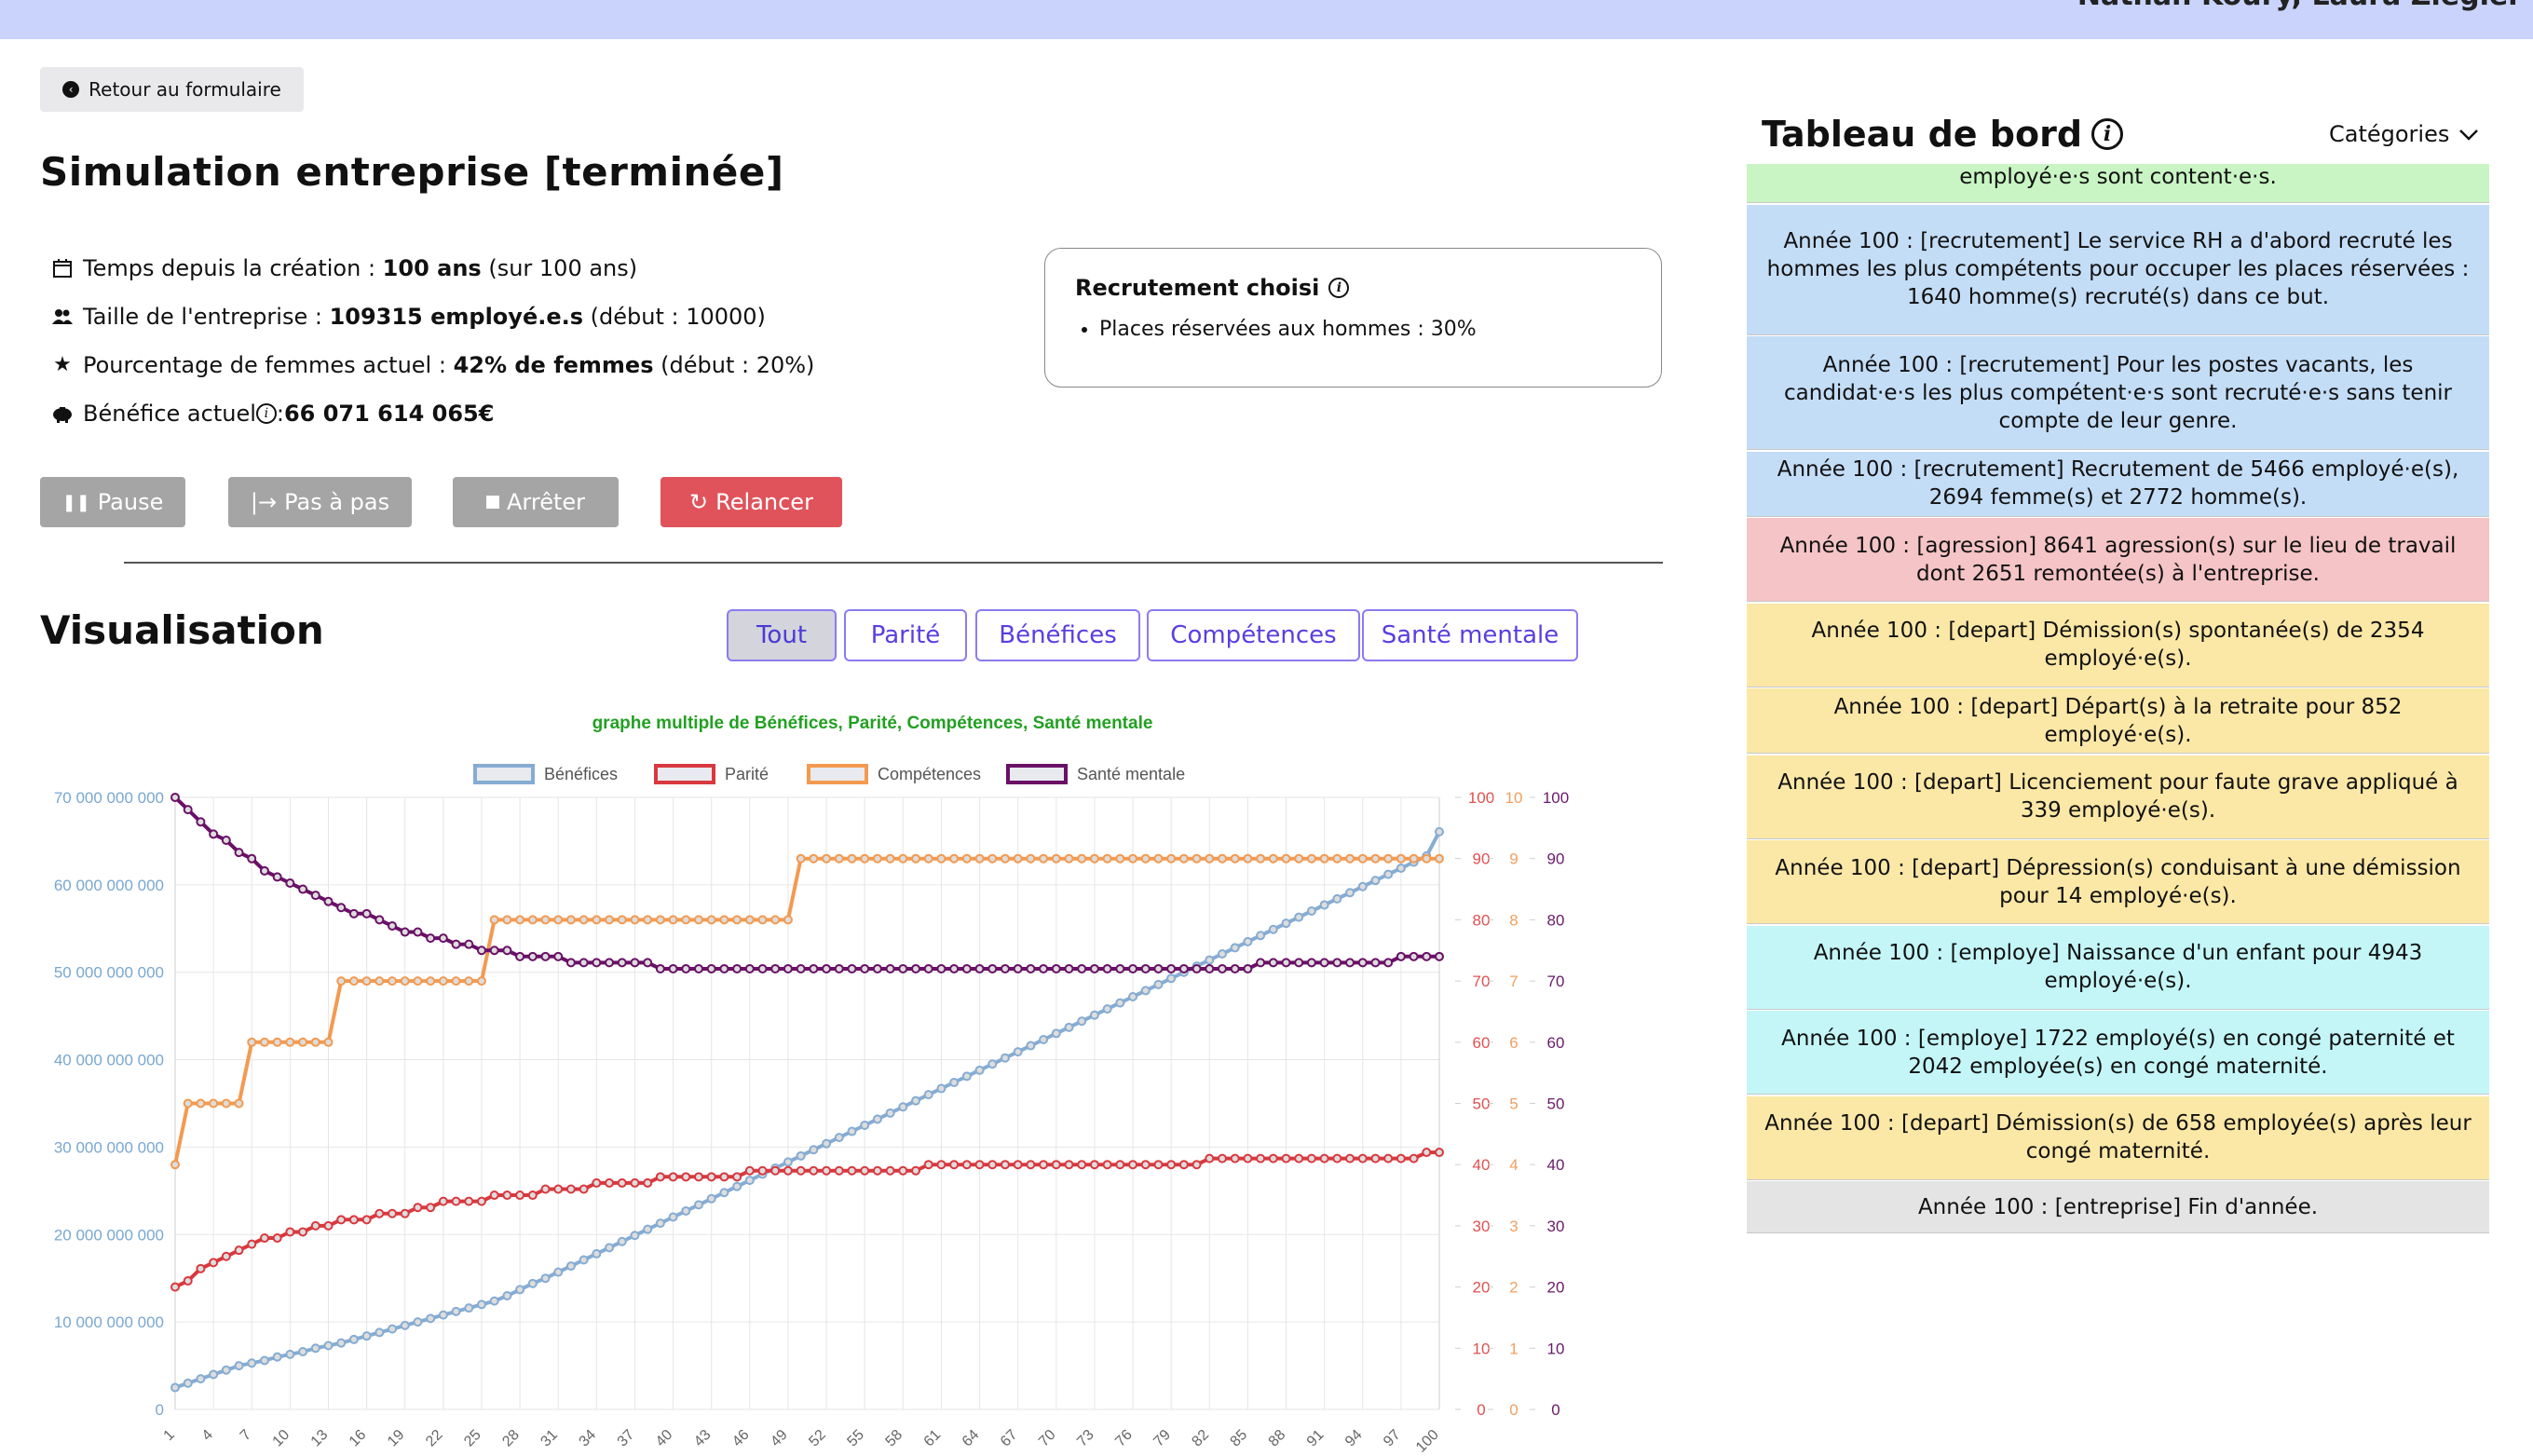 The width and height of the screenshot is (2533, 1456). What do you see at coordinates (905, 635) in the screenshot?
I see `tab-parite: Parité` at bounding box center [905, 635].